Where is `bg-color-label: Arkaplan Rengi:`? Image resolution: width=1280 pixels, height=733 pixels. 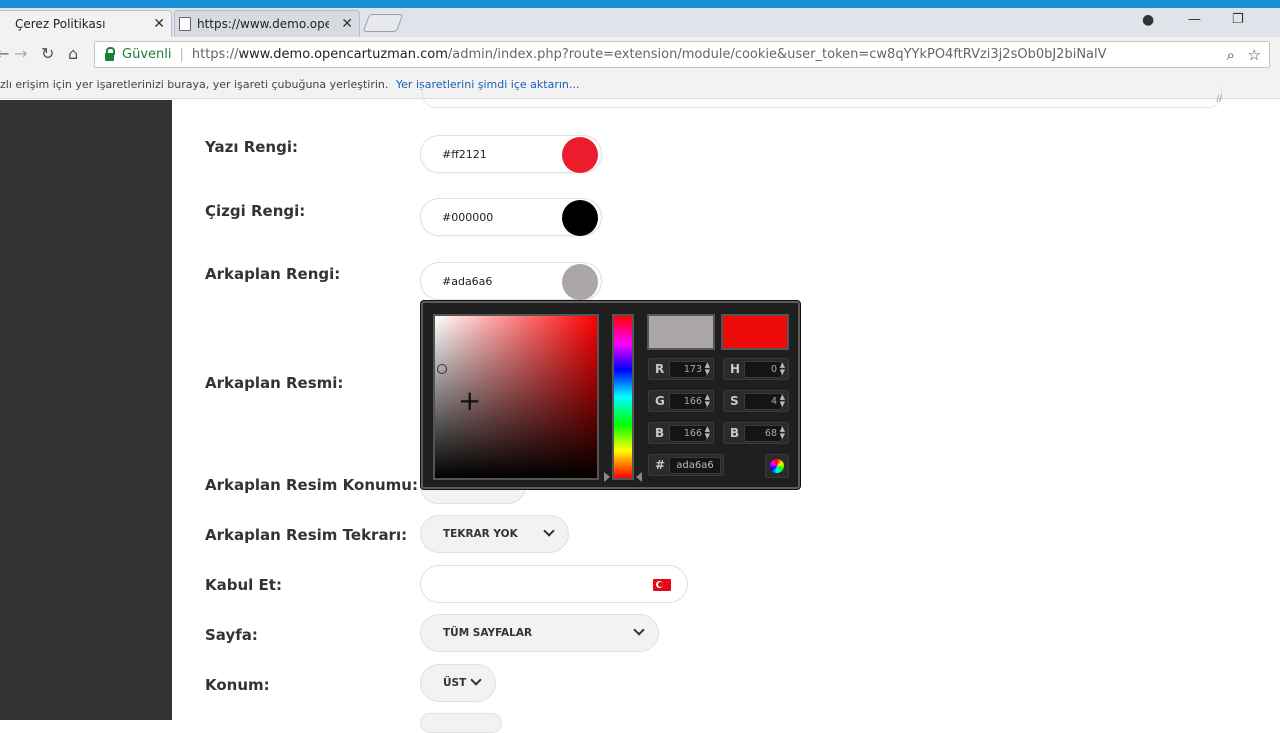 bg-color-label: Arkaplan Rengi: is located at coordinates (273, 274).